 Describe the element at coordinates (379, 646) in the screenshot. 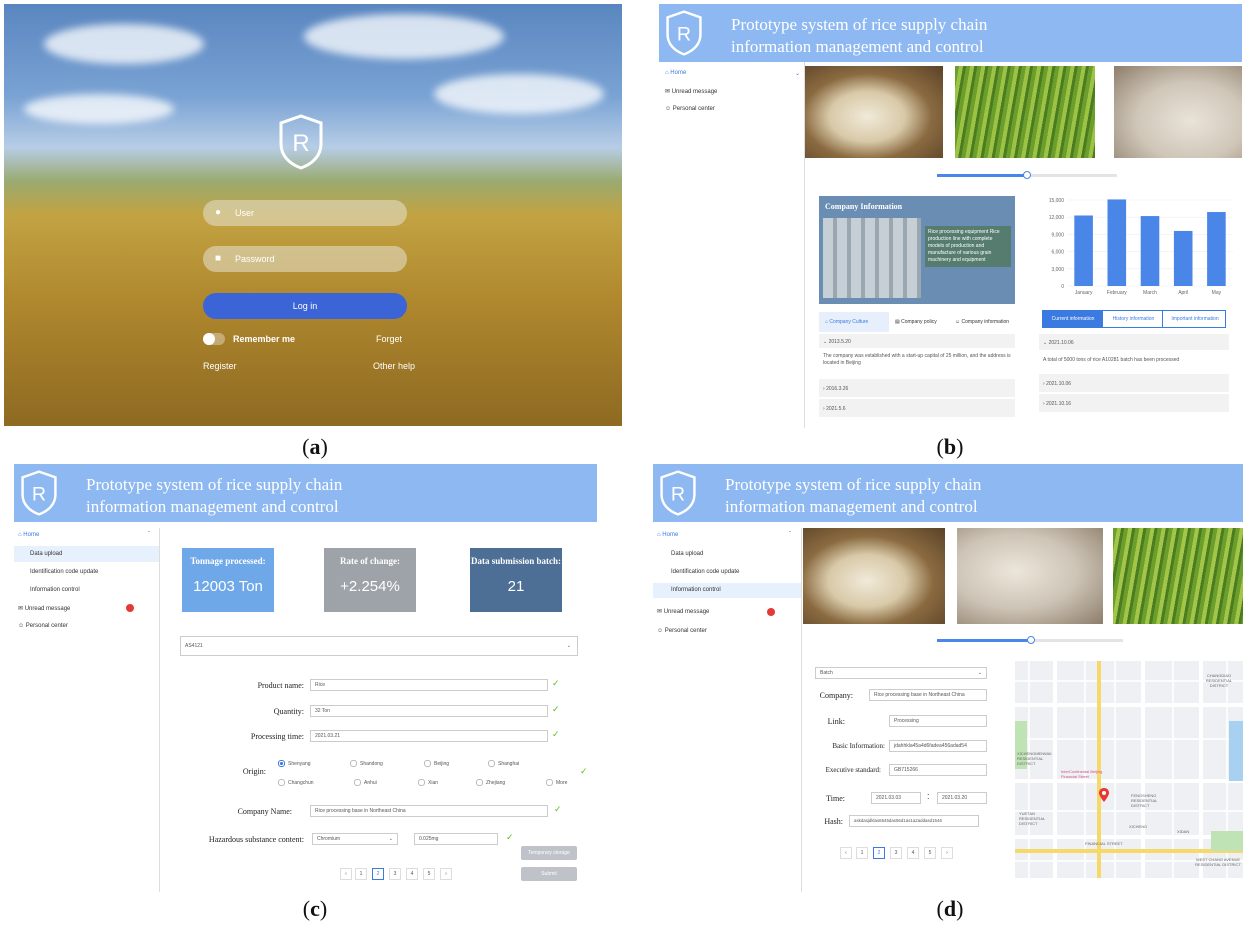

I see `batch-select: AS4121 ⌄` at that location.